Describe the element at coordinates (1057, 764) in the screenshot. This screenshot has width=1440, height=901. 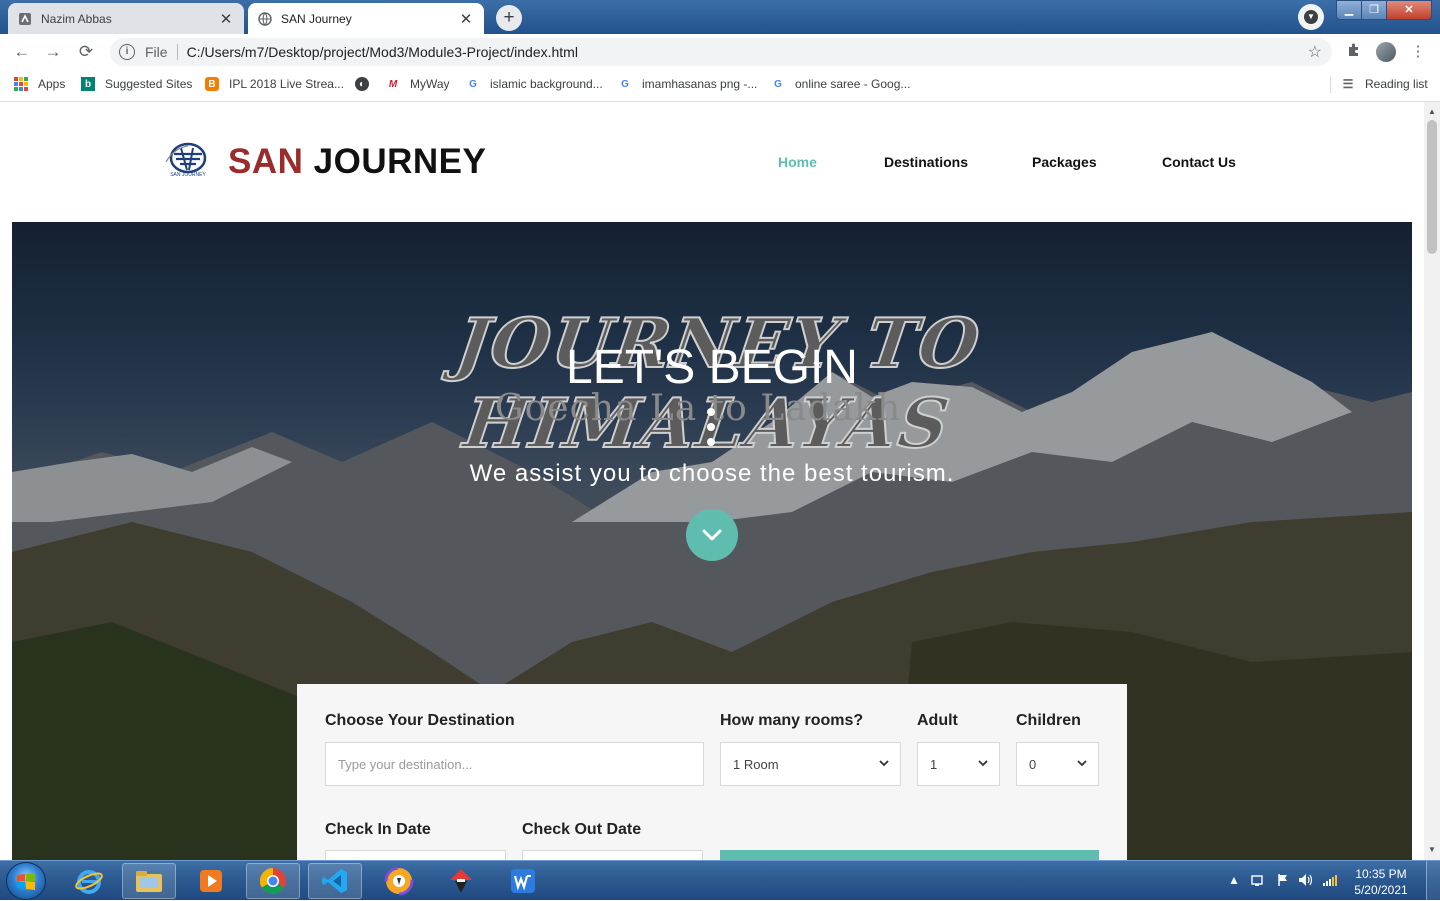
I see `children-select: 0` at that location.